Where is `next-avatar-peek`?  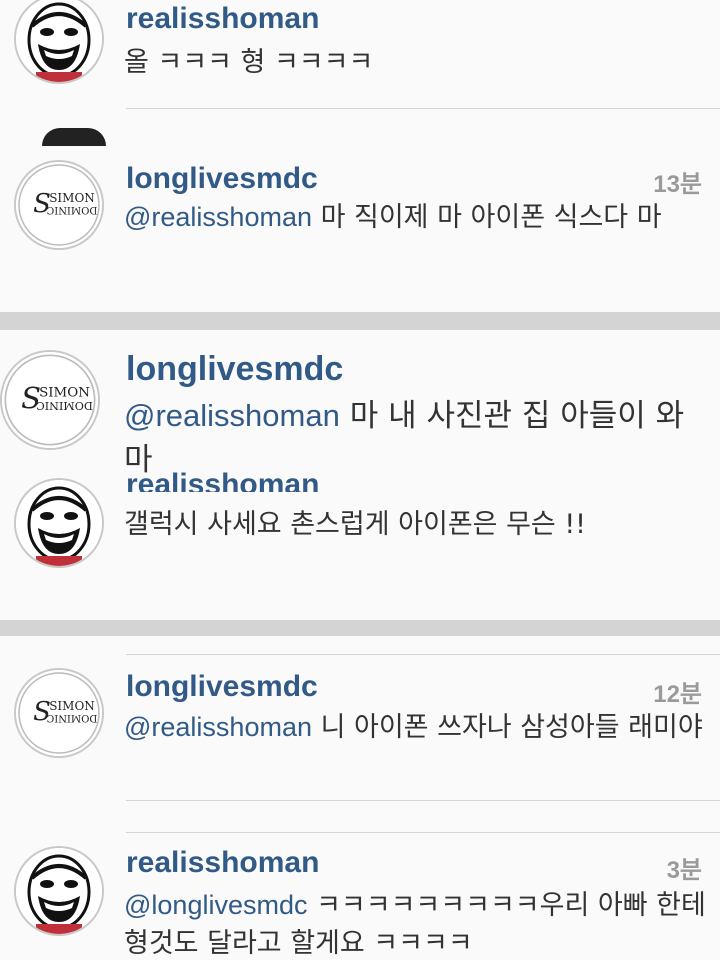 next-avatar-peek is located at coordinates (74, 137).